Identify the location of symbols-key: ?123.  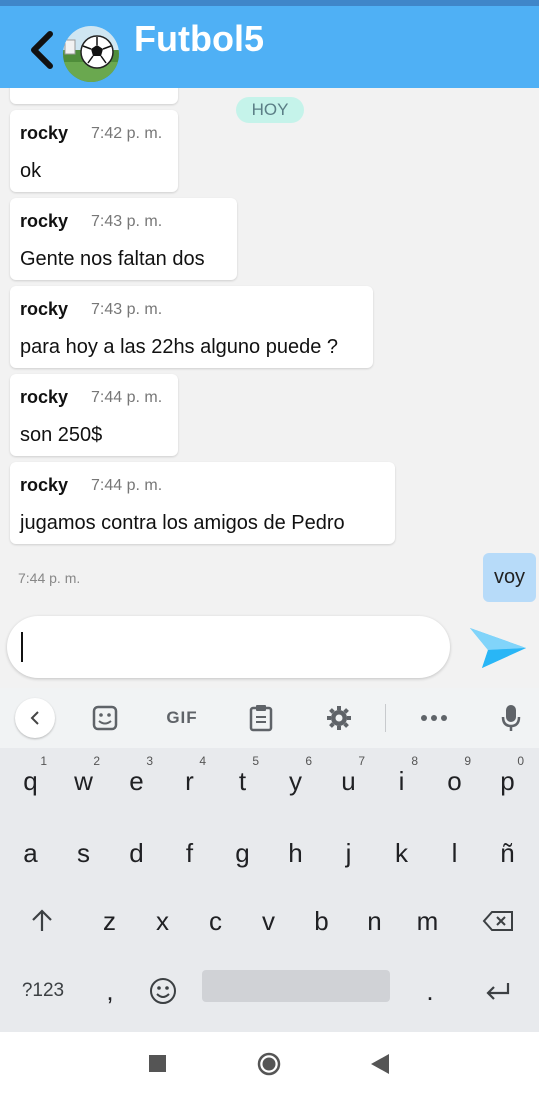
(43, 991).